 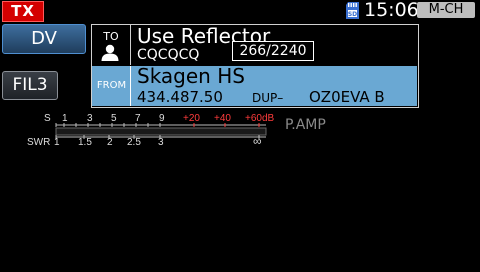 What do you see at coordinates (47, 118) in the screenshot?
I see `s-meter-label: S` at bounding box center [47, 118].